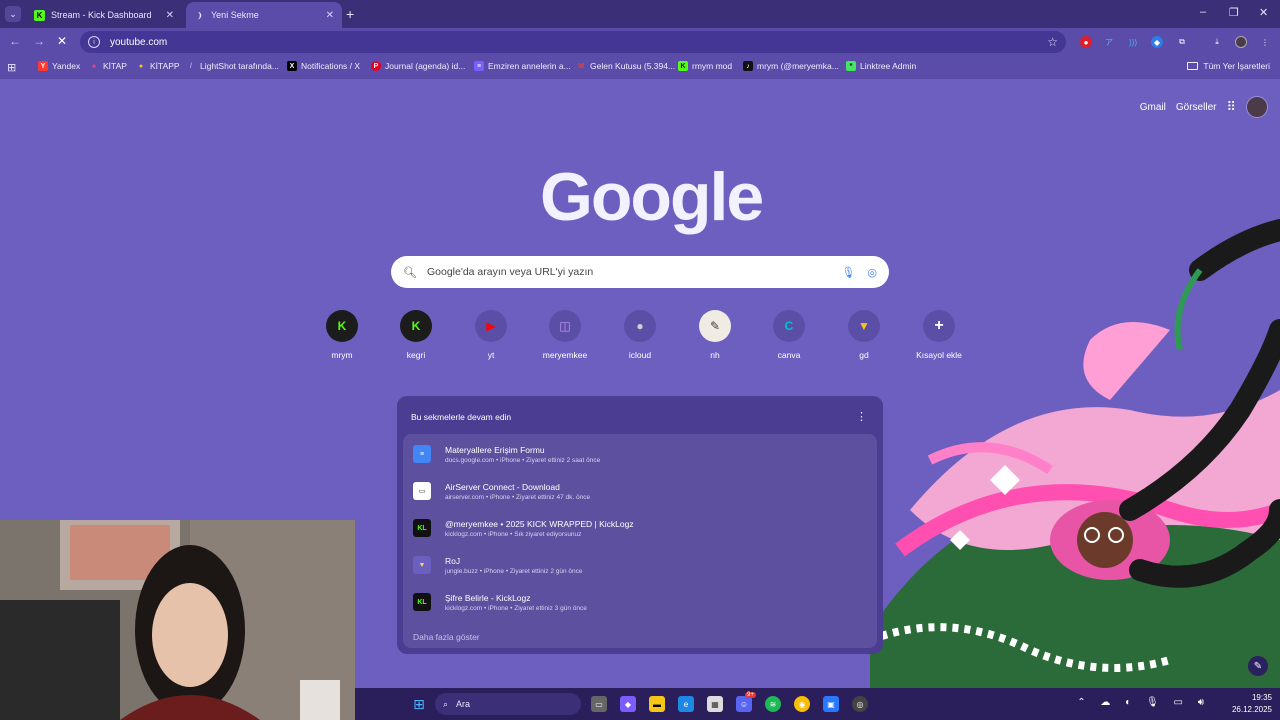 This screenshot has height=720, width=1280. Describe the element at coordinates (628, 704) in the screenshot. I see `copilot-icon: ◆` at that location.